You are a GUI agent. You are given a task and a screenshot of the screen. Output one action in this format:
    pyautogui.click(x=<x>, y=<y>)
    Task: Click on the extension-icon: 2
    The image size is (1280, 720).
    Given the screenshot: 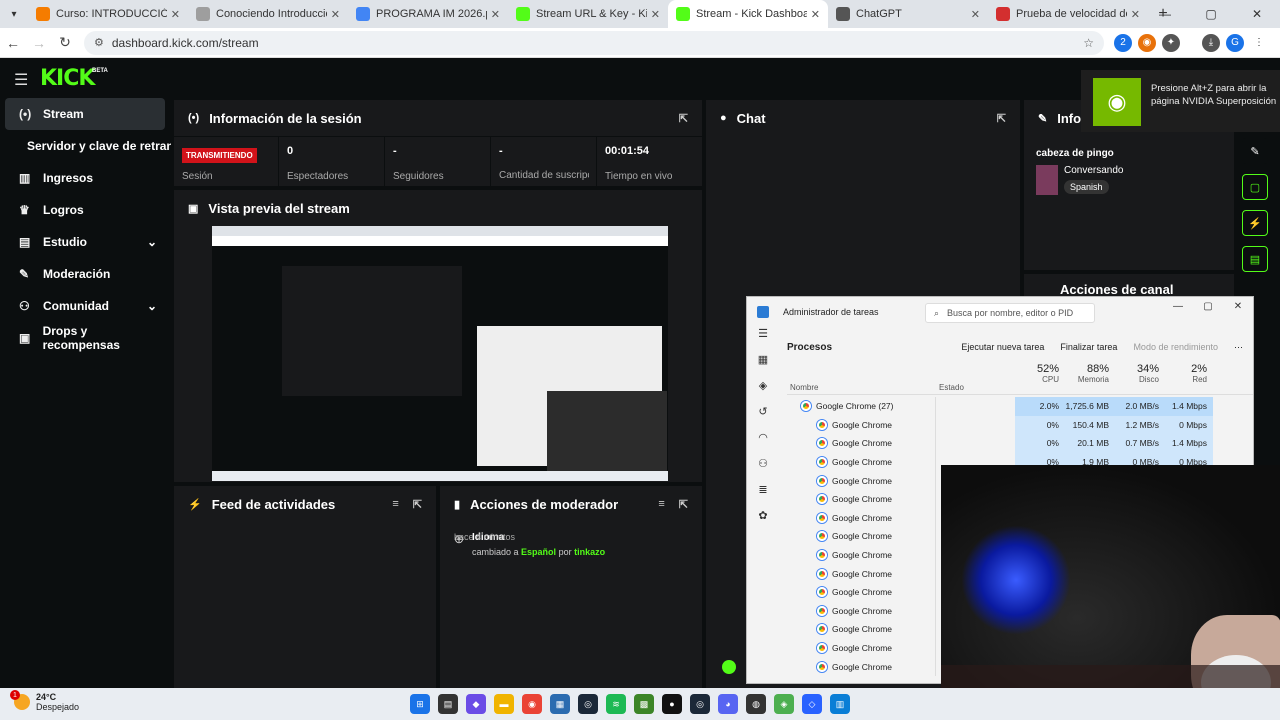 What is the action you would take?
    pyautogui.click(x=1123, y=42)
    